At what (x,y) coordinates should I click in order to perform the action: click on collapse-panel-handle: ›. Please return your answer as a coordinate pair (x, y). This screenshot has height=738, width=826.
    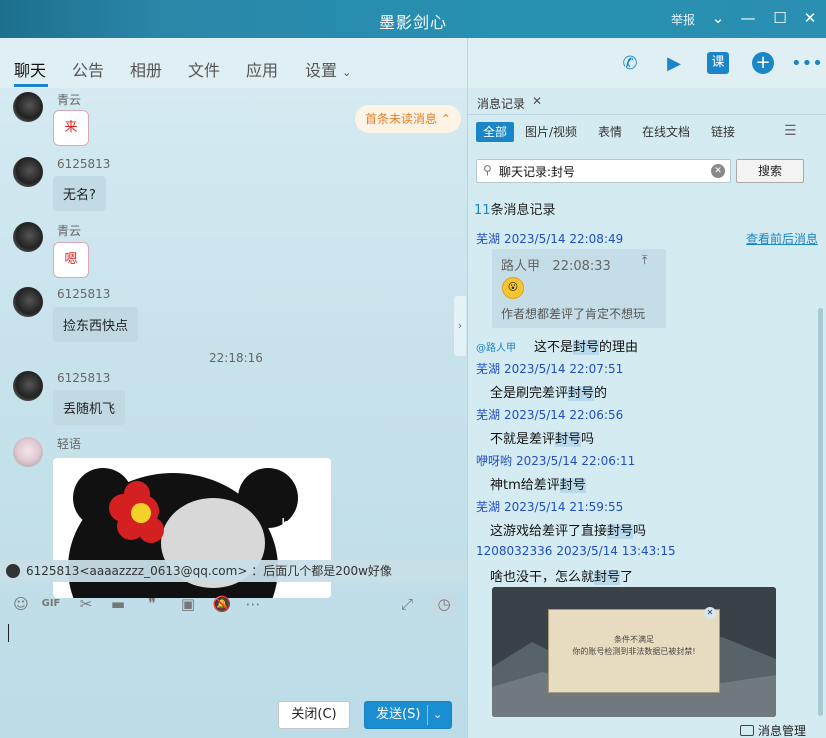
    Looking at the image, I should click on (460, 326).